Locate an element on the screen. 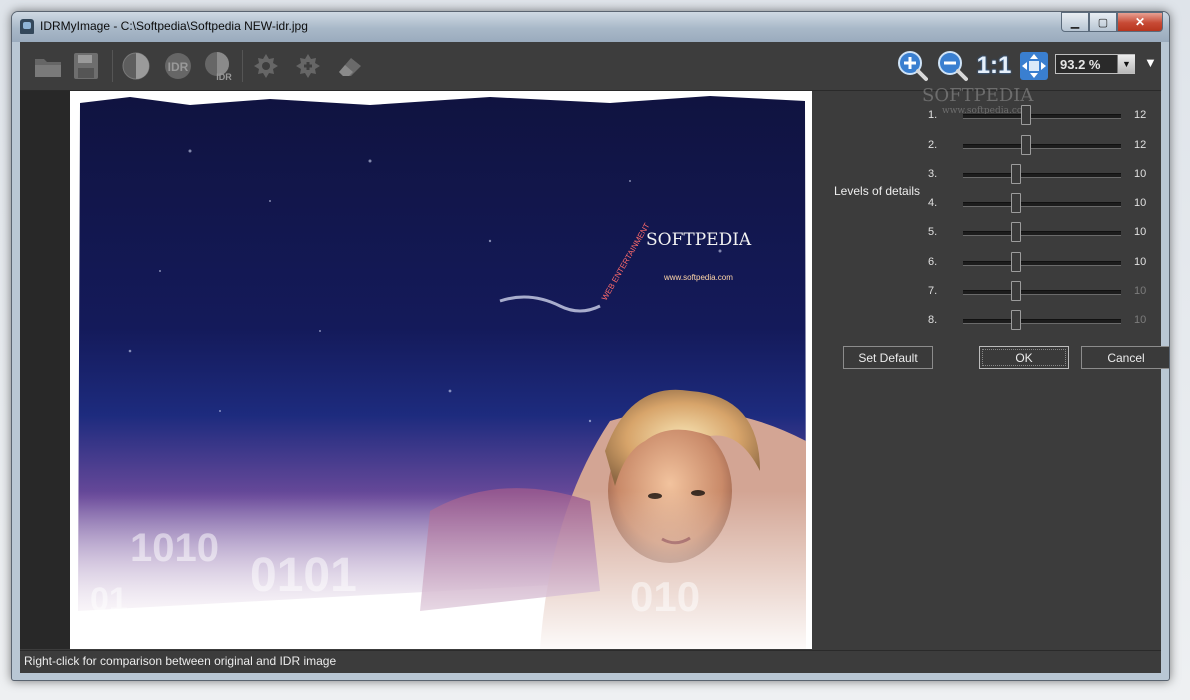 This screenshot has height=700, width=1190. zoom-out-icon is located at coordinates (953, 66).